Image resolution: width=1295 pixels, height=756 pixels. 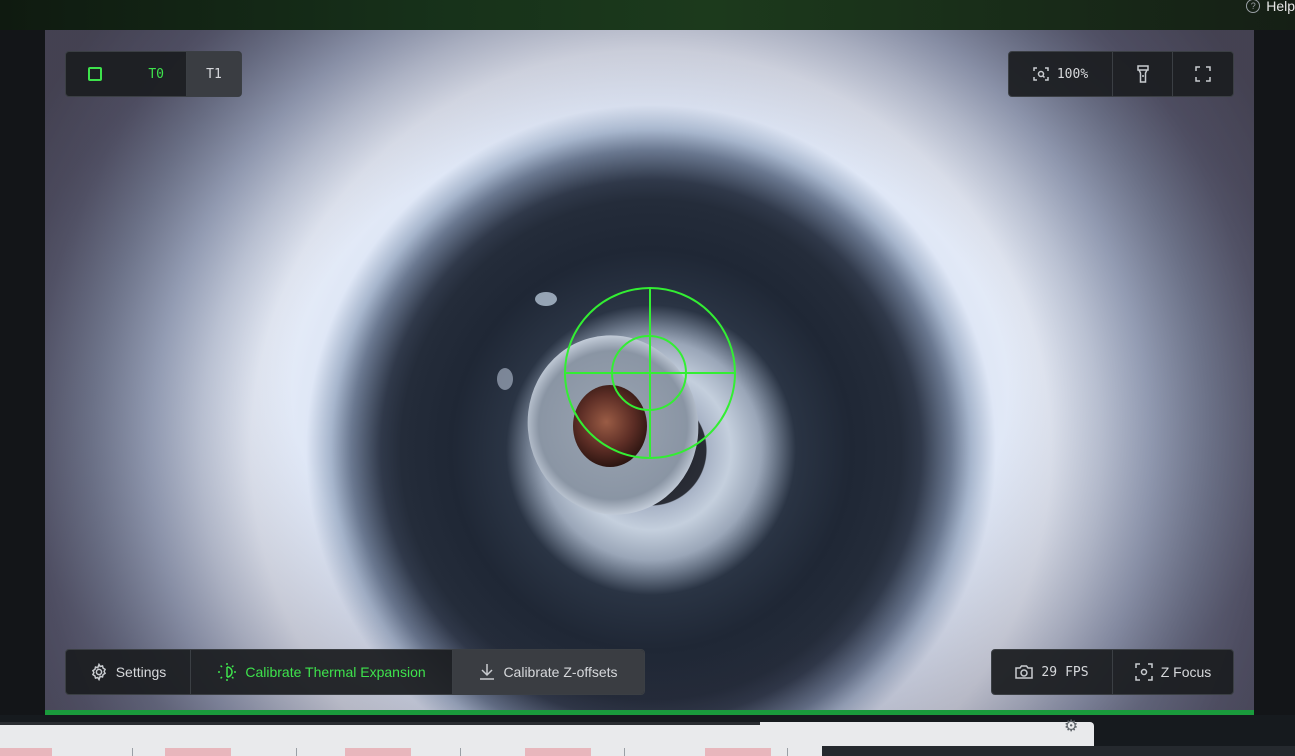 I want to click on fullscreen-icon, so click(x=1203, y=74).